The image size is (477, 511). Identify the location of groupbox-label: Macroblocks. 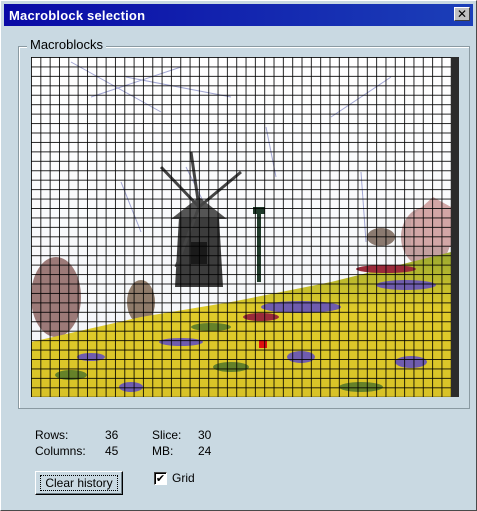
(66, 44).